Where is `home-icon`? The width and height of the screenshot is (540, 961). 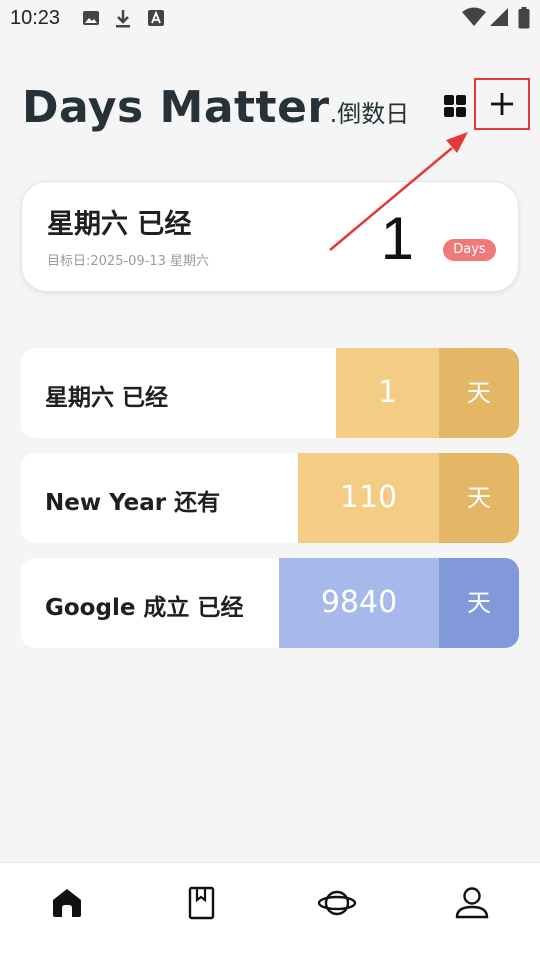 home-icon is located at coordinates (67, 903).